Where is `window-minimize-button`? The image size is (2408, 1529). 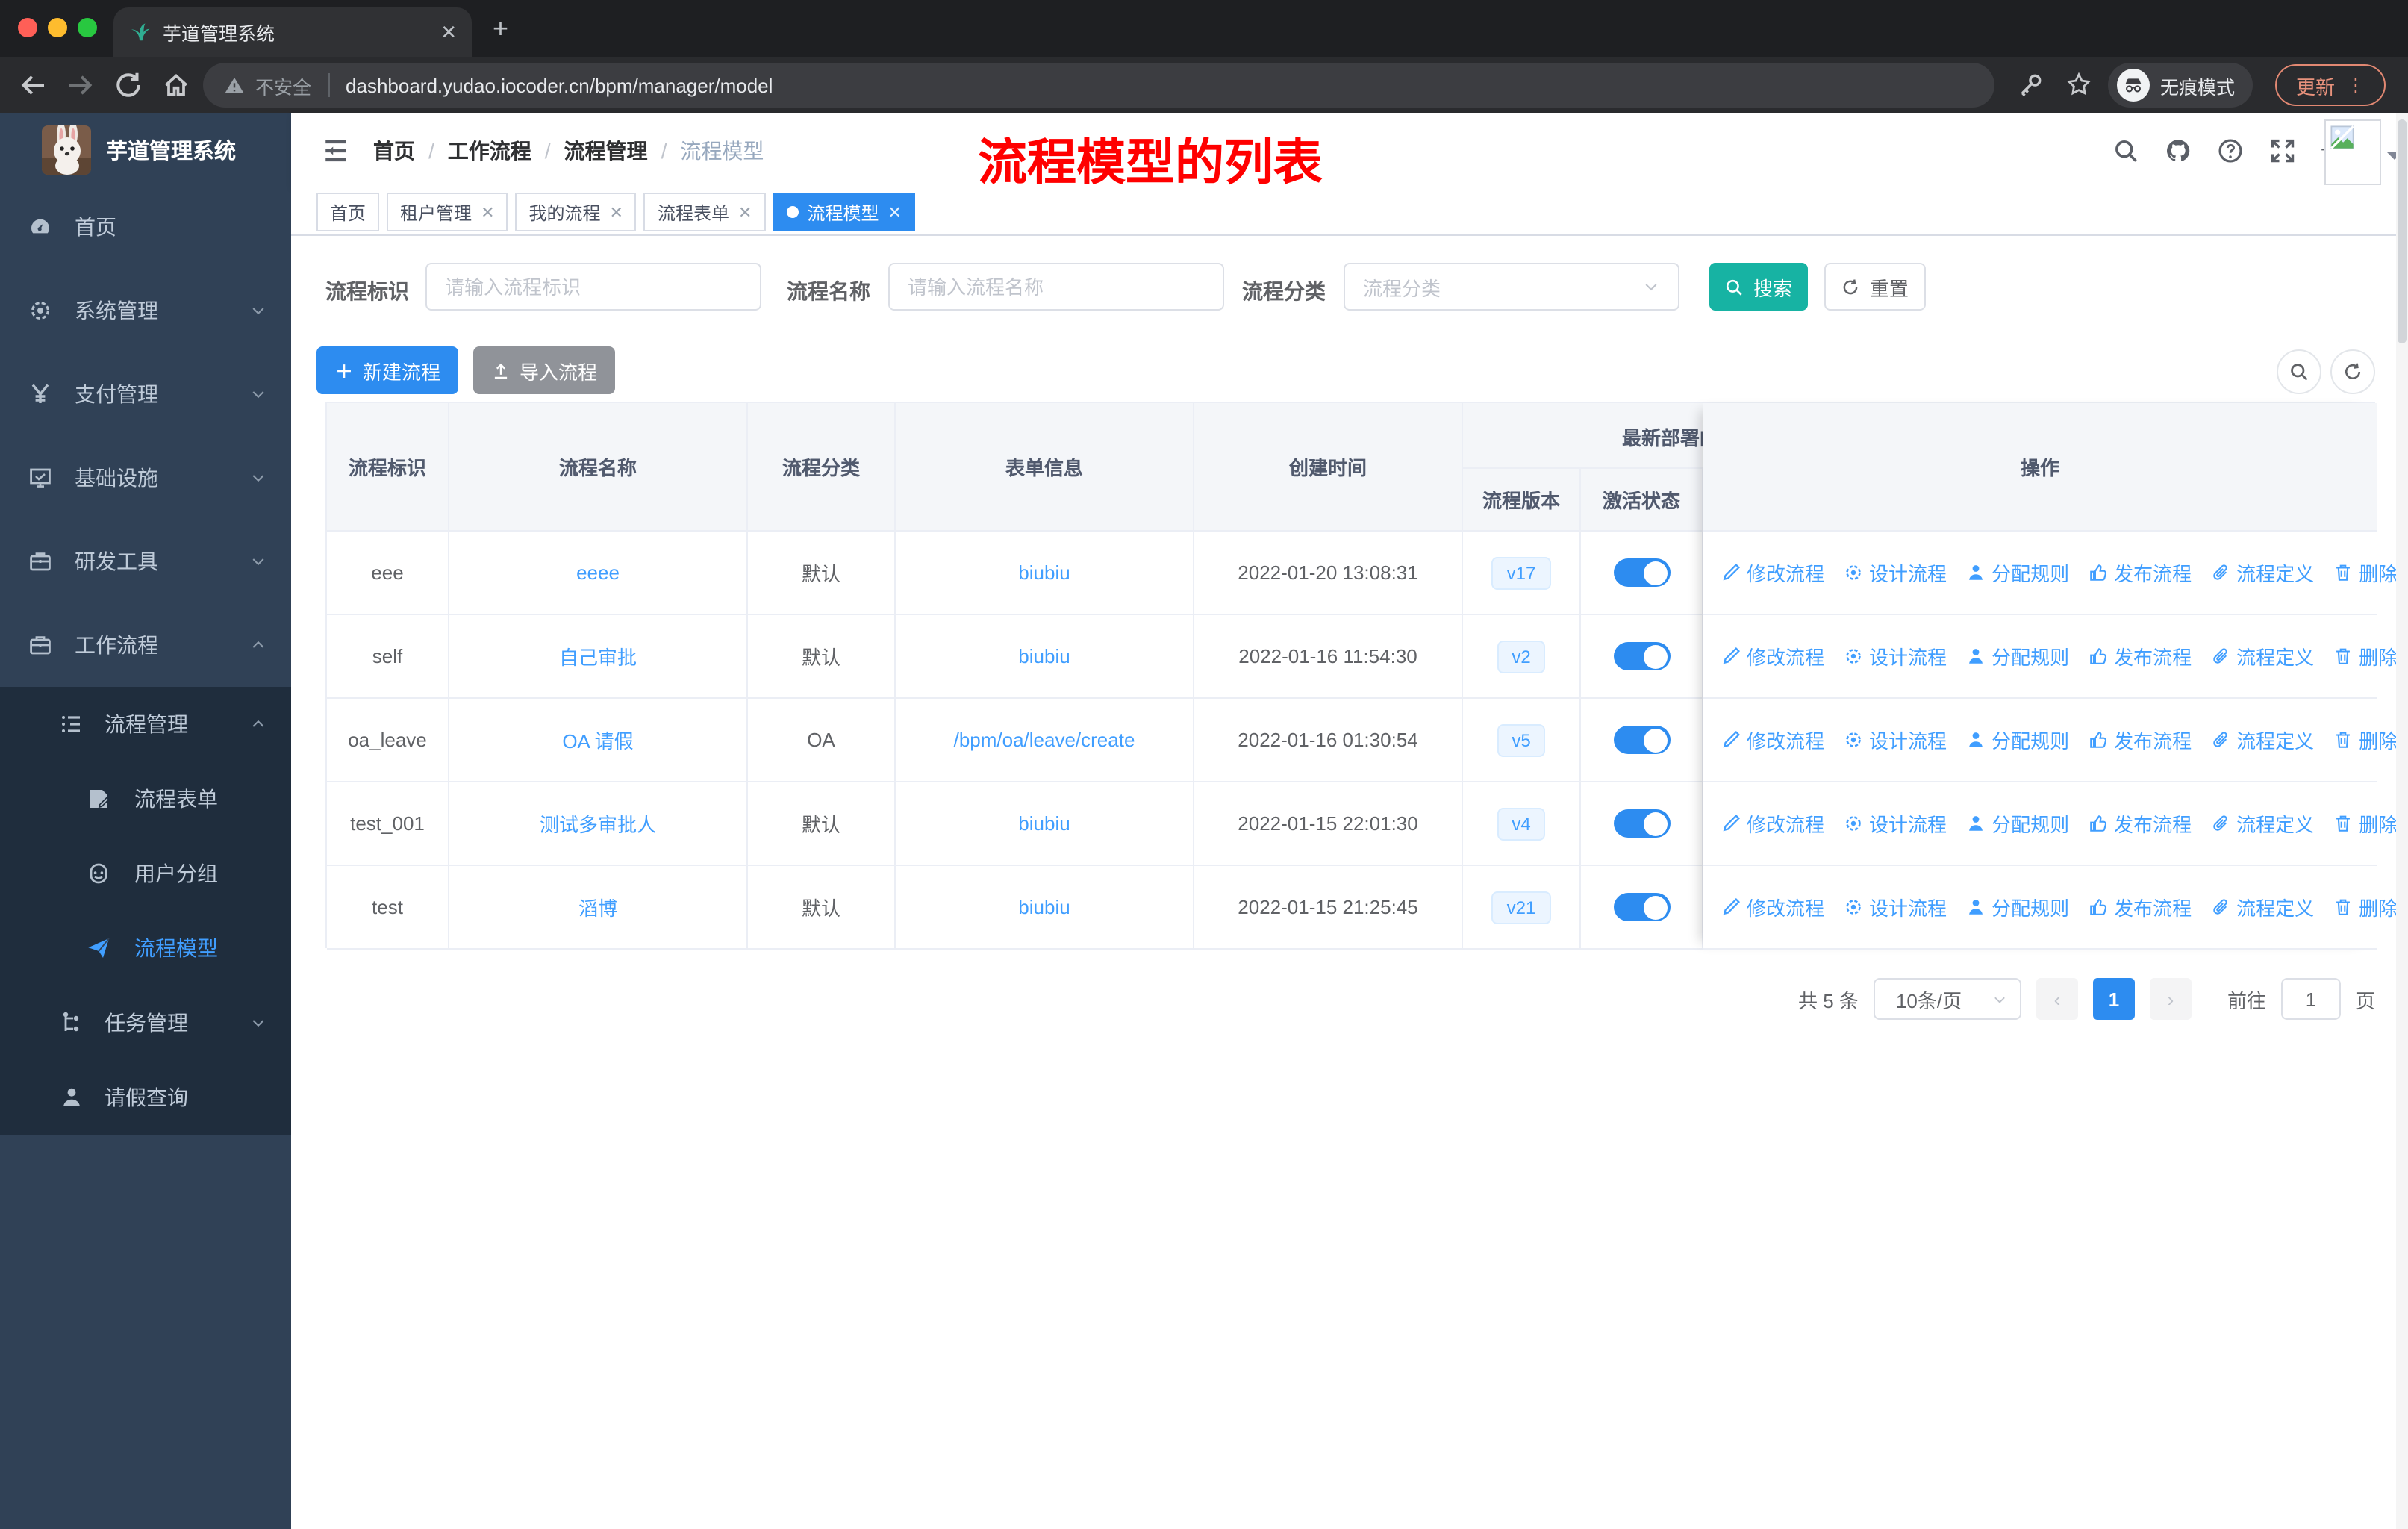 window-minimize-button is located at coordinates (57, 28).